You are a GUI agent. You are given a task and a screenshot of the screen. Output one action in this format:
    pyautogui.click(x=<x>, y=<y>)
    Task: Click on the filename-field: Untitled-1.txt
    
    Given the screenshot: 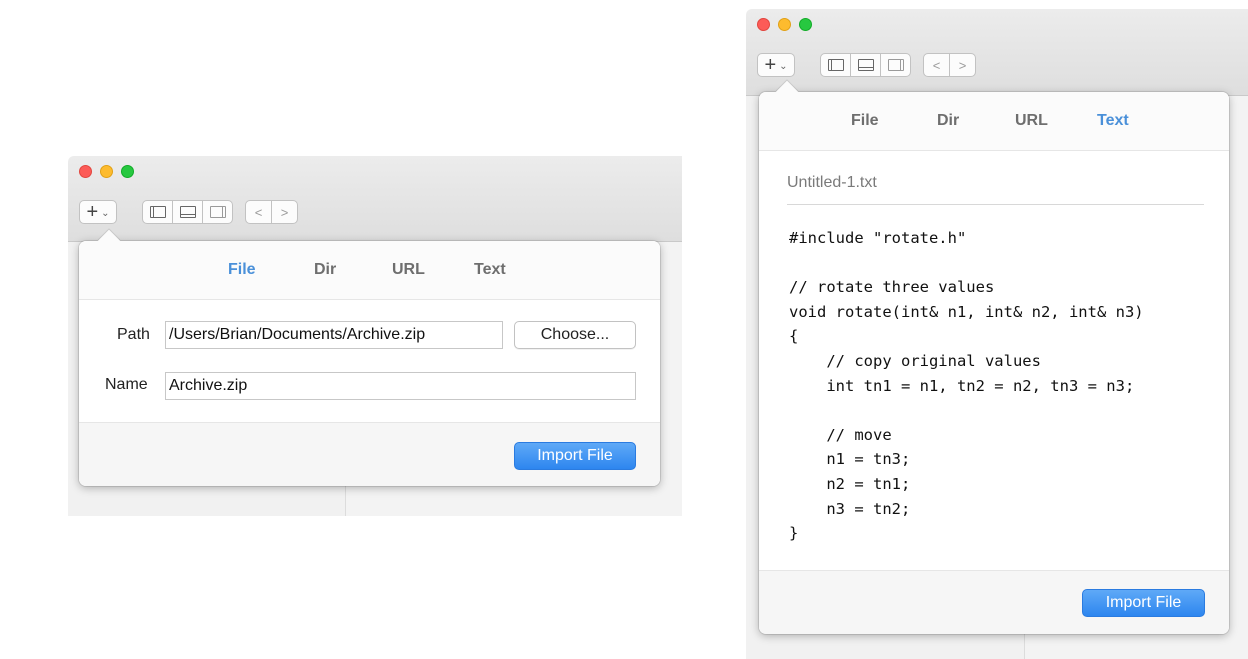 What is the action you would take?
    pyautogui.click(x=995, y=189)
    